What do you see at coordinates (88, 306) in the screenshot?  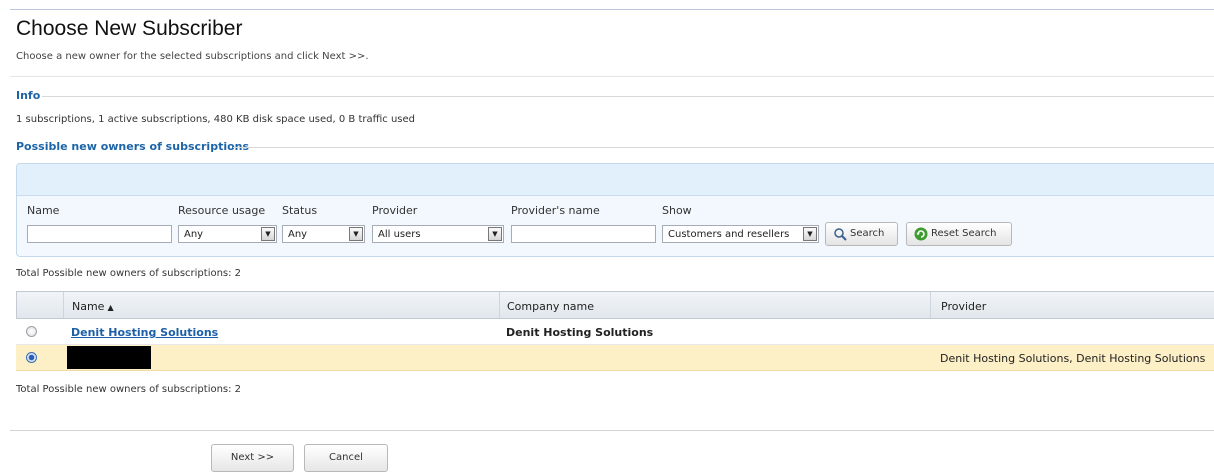 I see `column-name-label: Name` at bounding box center [88, 306].